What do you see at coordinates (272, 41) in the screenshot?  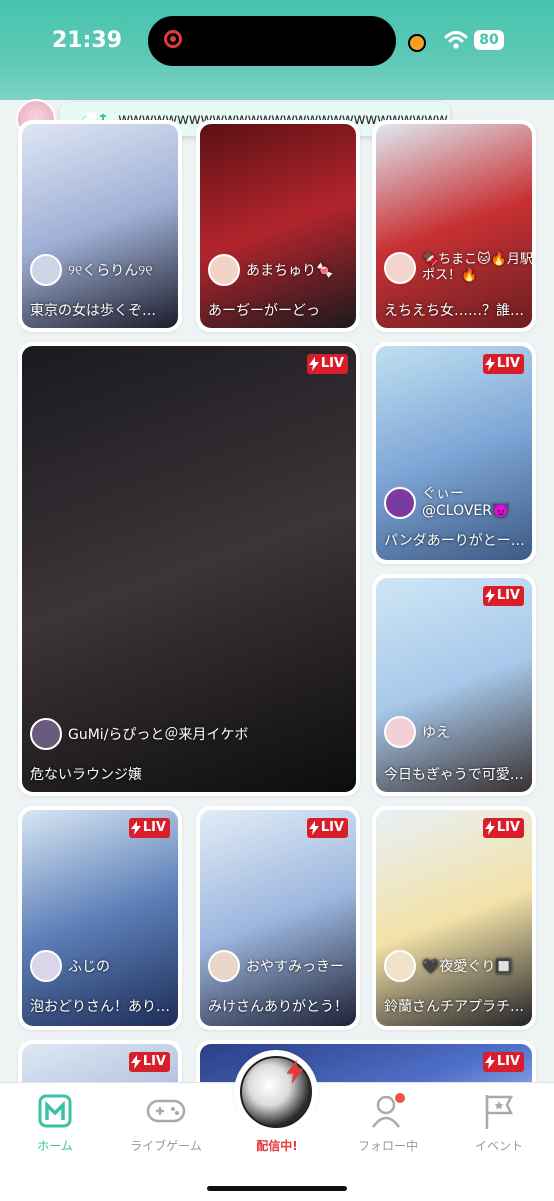 I see `dynamic-island` at bounding box center [272, 41].